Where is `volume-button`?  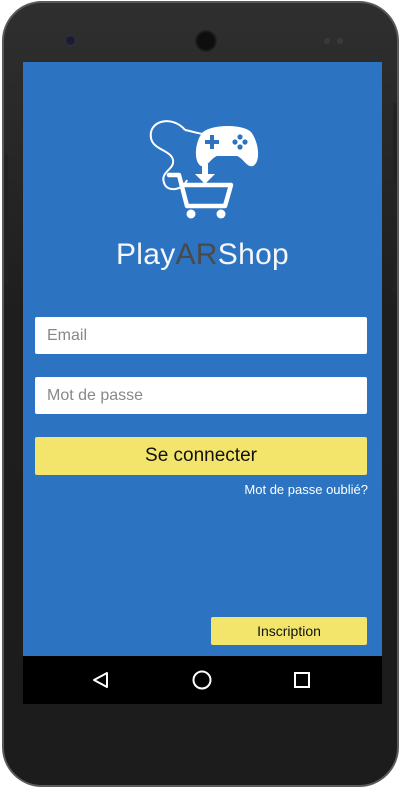 volume-button is located at coordinates (6, 218).